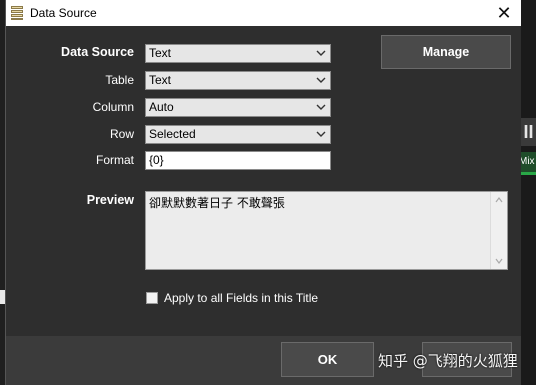 Image resolution: width=536 pixels, height=385 pixels. I want to click on preview-scrollbar, so click(498, 230).